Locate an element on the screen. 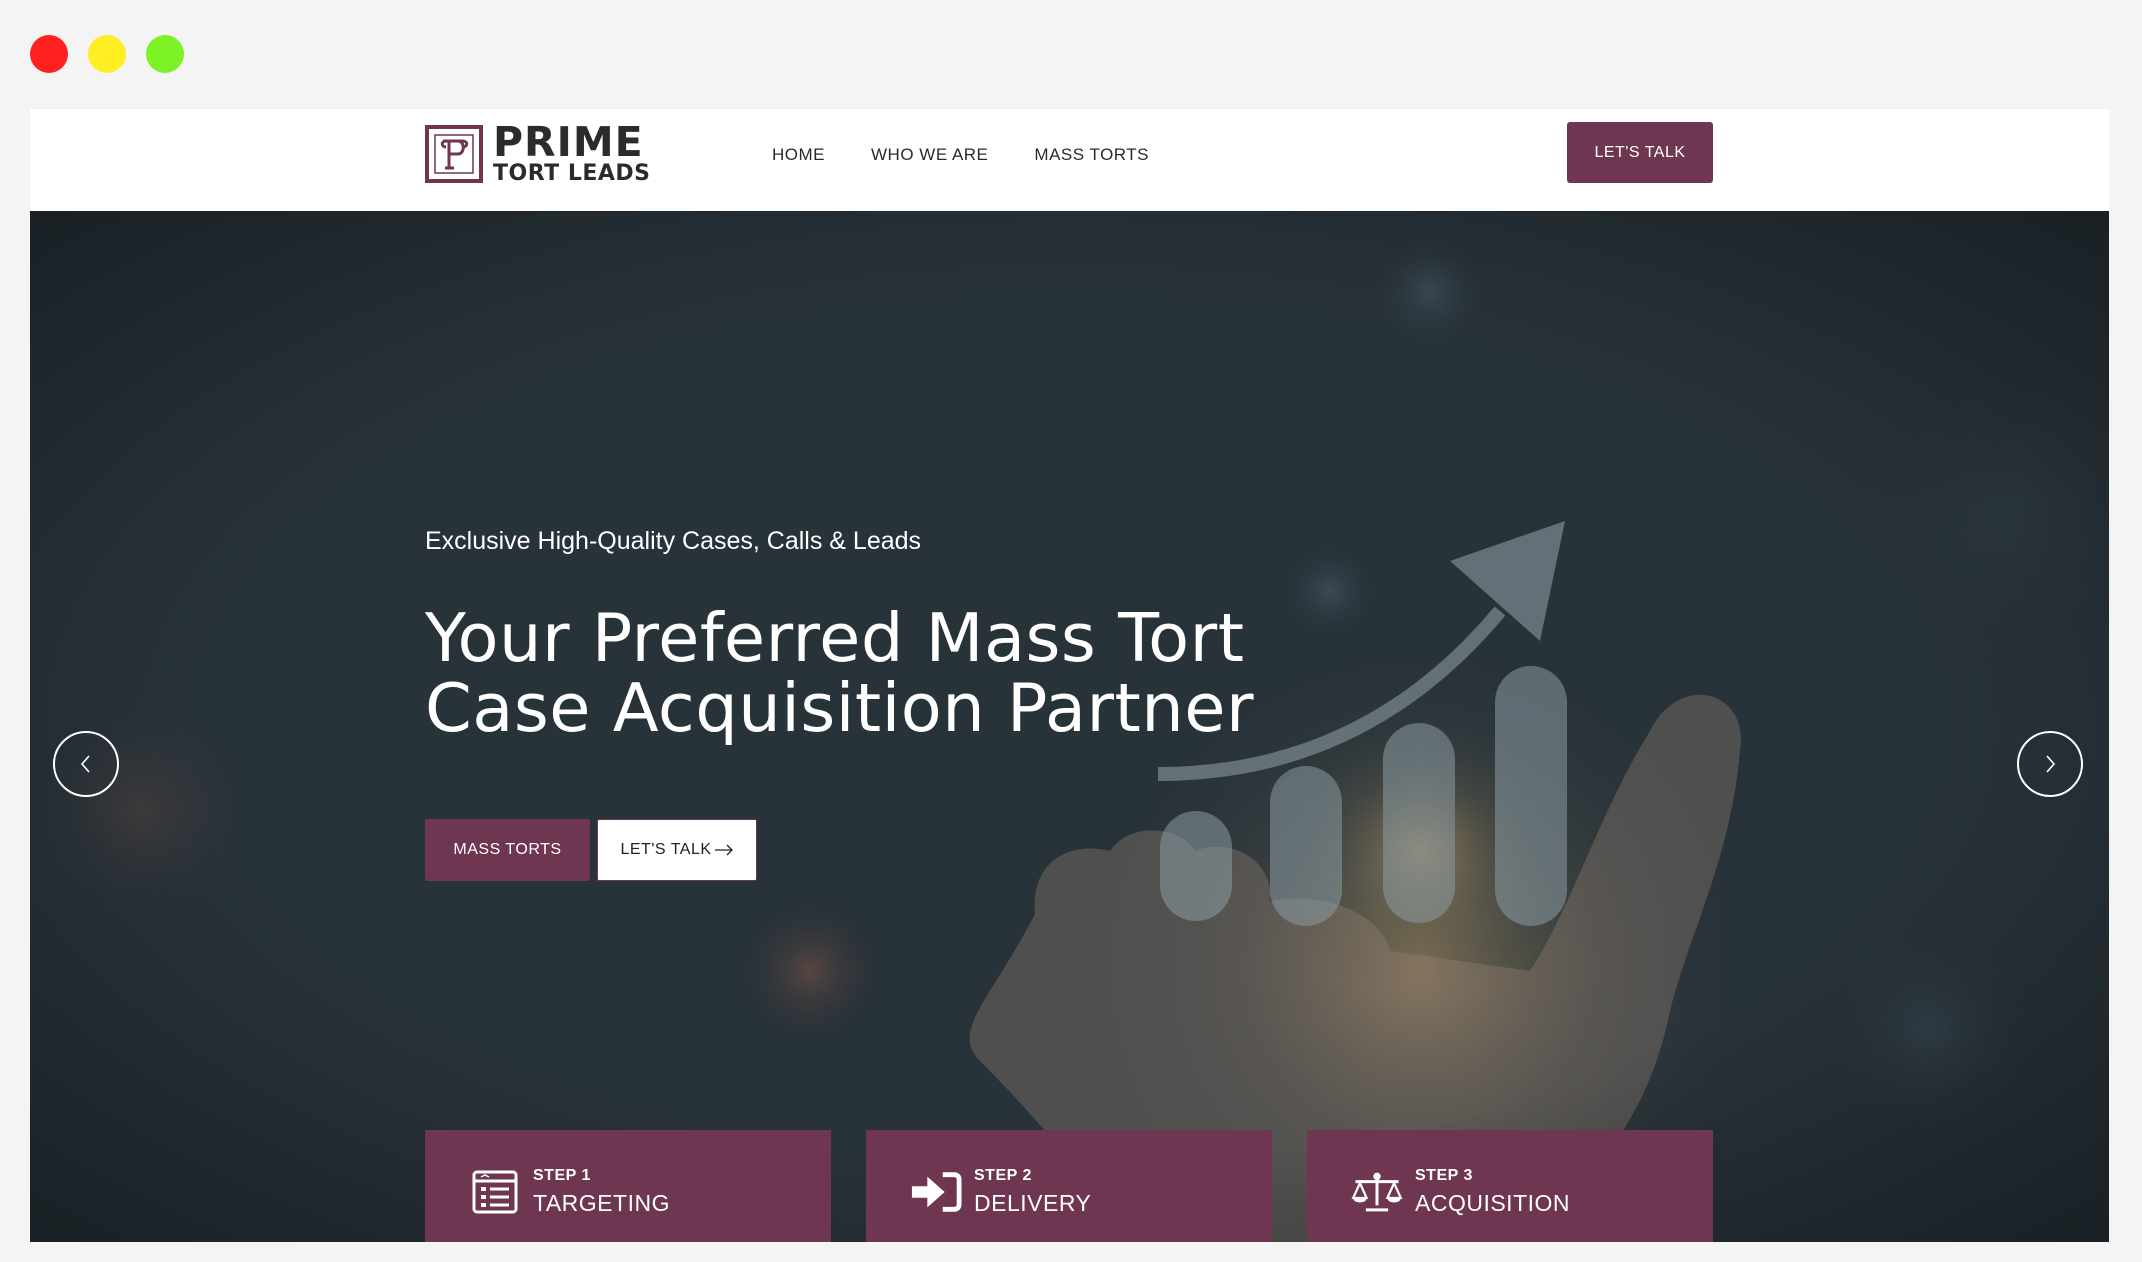 This screenshot has height=1262, width=2142. mass-torts-button: MASS TORTS is located at coordinates (507, 850).